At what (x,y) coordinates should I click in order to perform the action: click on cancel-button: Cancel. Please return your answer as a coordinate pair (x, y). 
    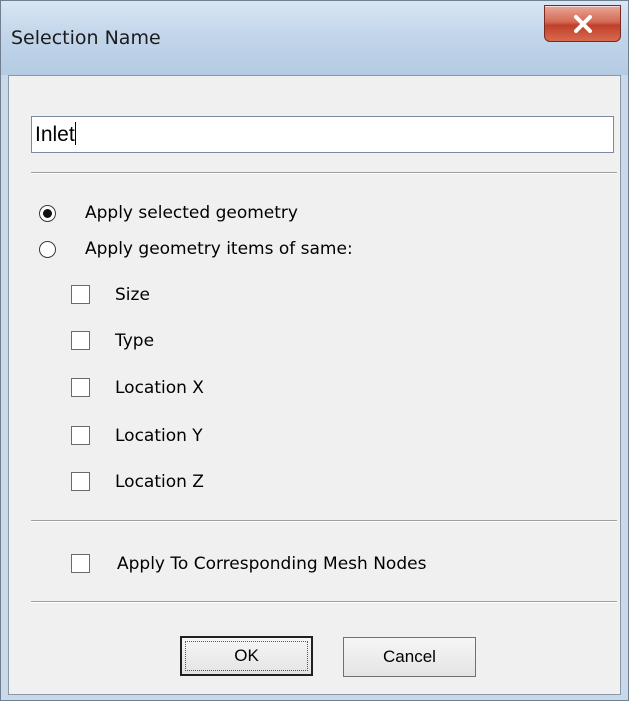
    Looking at the image, I should click on (409, 657).